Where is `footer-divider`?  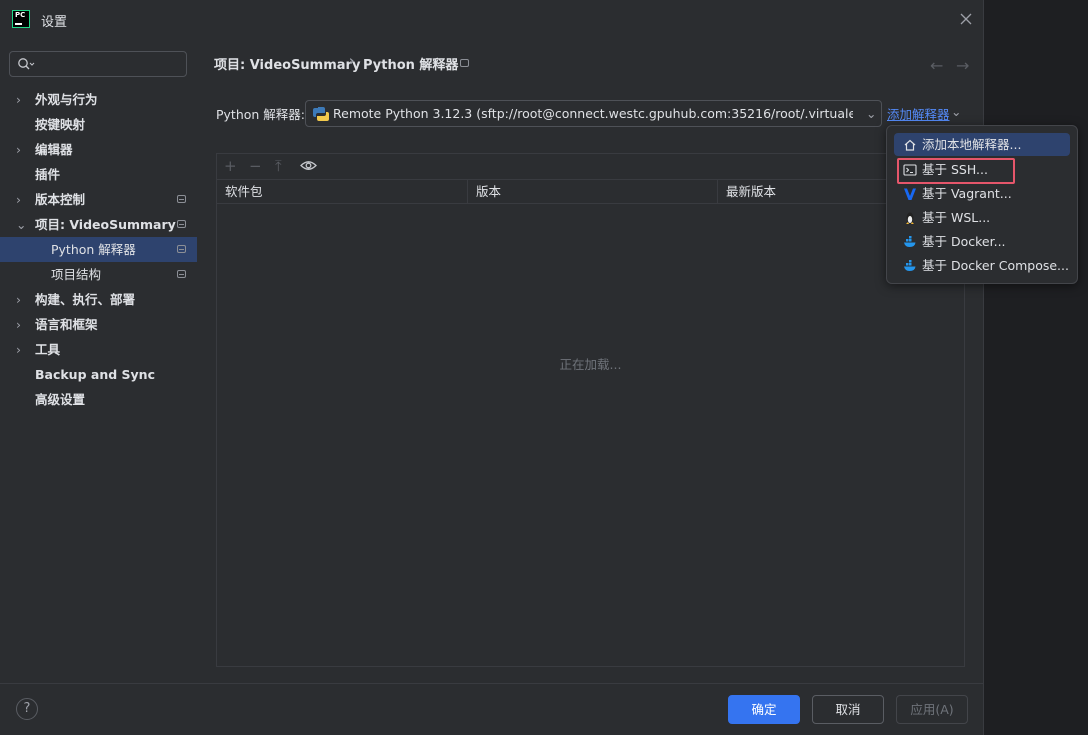
footer-divider is located at coordinates (491, 683).